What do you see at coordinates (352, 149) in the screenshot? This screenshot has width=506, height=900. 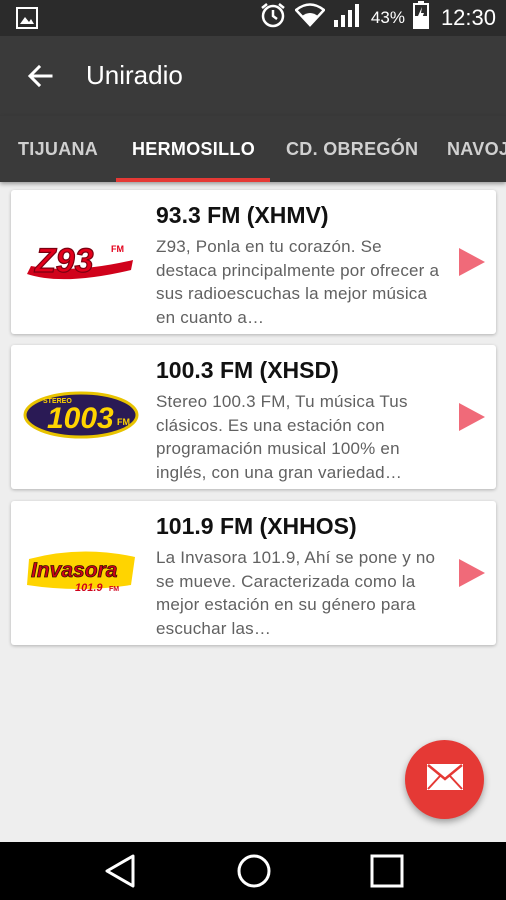 I see `tab-cd-obregon: CD. OBREGÓN` at bounding box center [352, 149].